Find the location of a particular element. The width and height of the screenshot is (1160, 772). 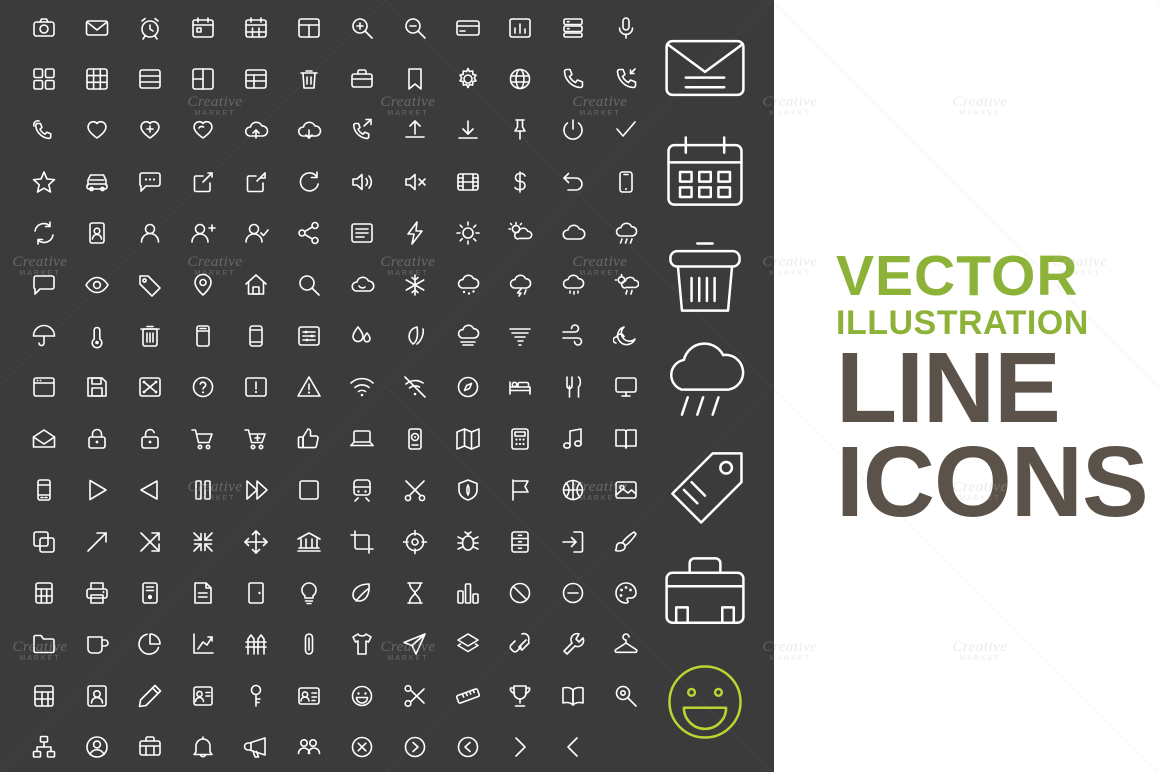

undo-icon is located at coordinates (573, 181).